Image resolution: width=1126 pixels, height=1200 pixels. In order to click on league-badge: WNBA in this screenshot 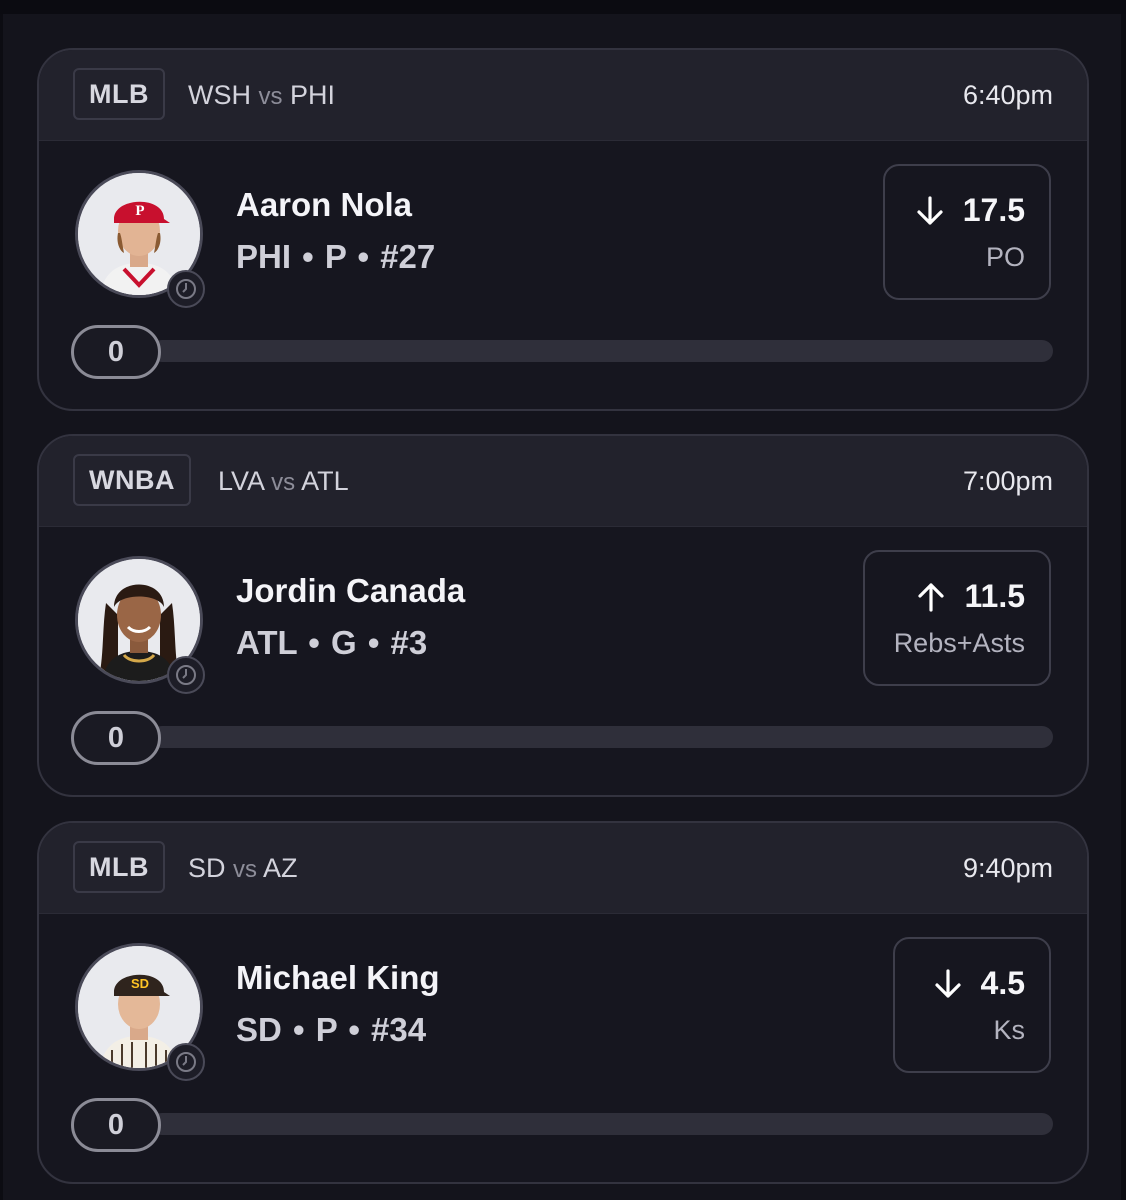, I will do `click(132, 480)`.